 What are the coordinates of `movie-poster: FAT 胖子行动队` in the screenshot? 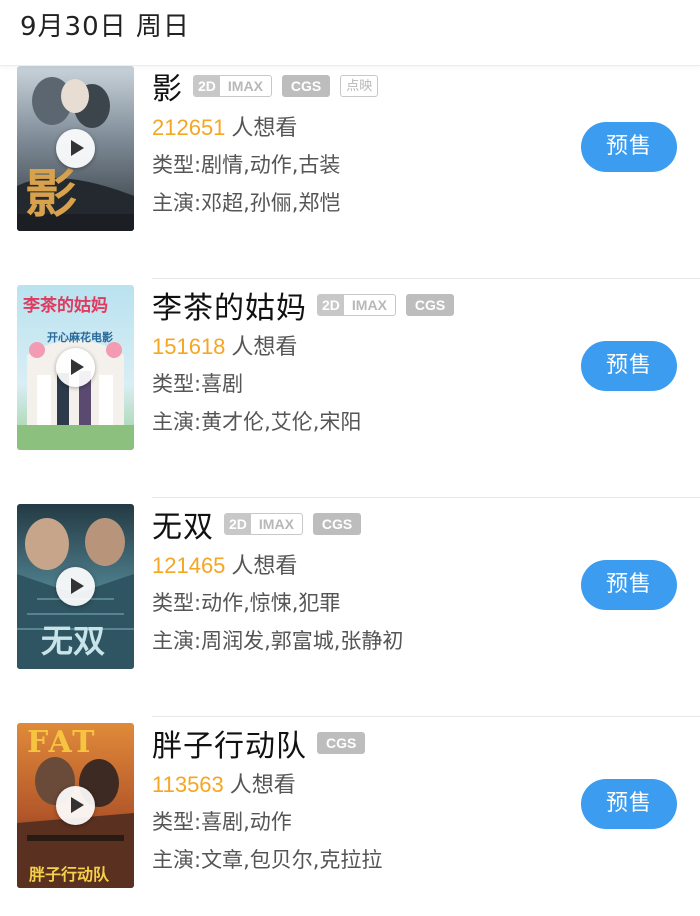 It's located at (75, 805).